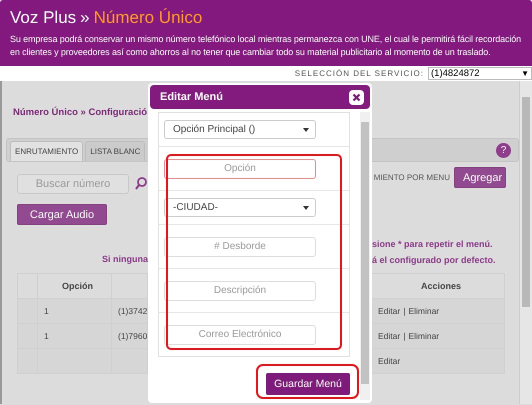  What do you see at coordinates (115, 151) in the screenshot?
I see `tab: LISTA BLANC` at bounding box center [115, 151].